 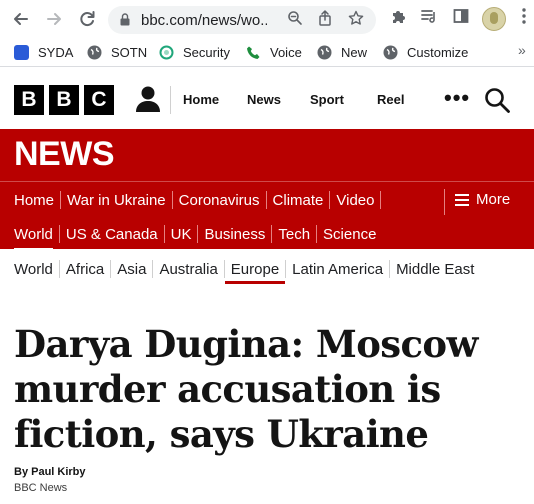 I want to click on nav-item-video: Video, so click(x=355, y=200).